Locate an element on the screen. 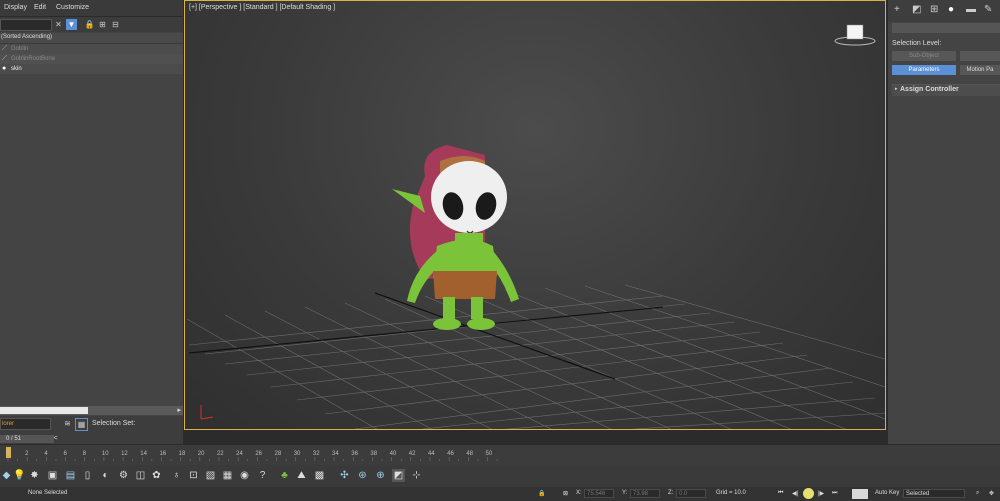 This screenshot has height=501, width=1000. assign-controller-rollout: ▸ Assign Controller is located at coordinates (946, 90).